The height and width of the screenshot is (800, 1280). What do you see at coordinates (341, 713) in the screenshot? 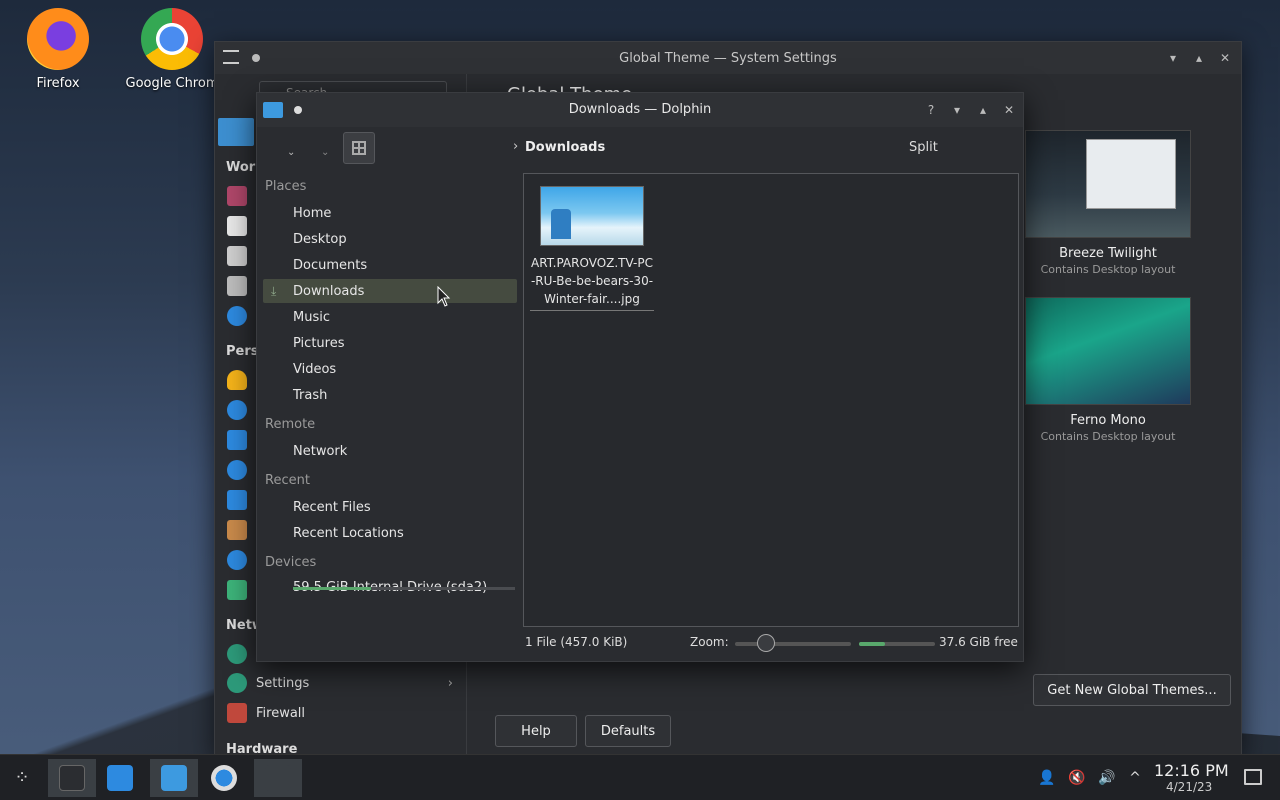
I see `sidebar-item-firewall: Firewall` at bounding box center [341, 713].